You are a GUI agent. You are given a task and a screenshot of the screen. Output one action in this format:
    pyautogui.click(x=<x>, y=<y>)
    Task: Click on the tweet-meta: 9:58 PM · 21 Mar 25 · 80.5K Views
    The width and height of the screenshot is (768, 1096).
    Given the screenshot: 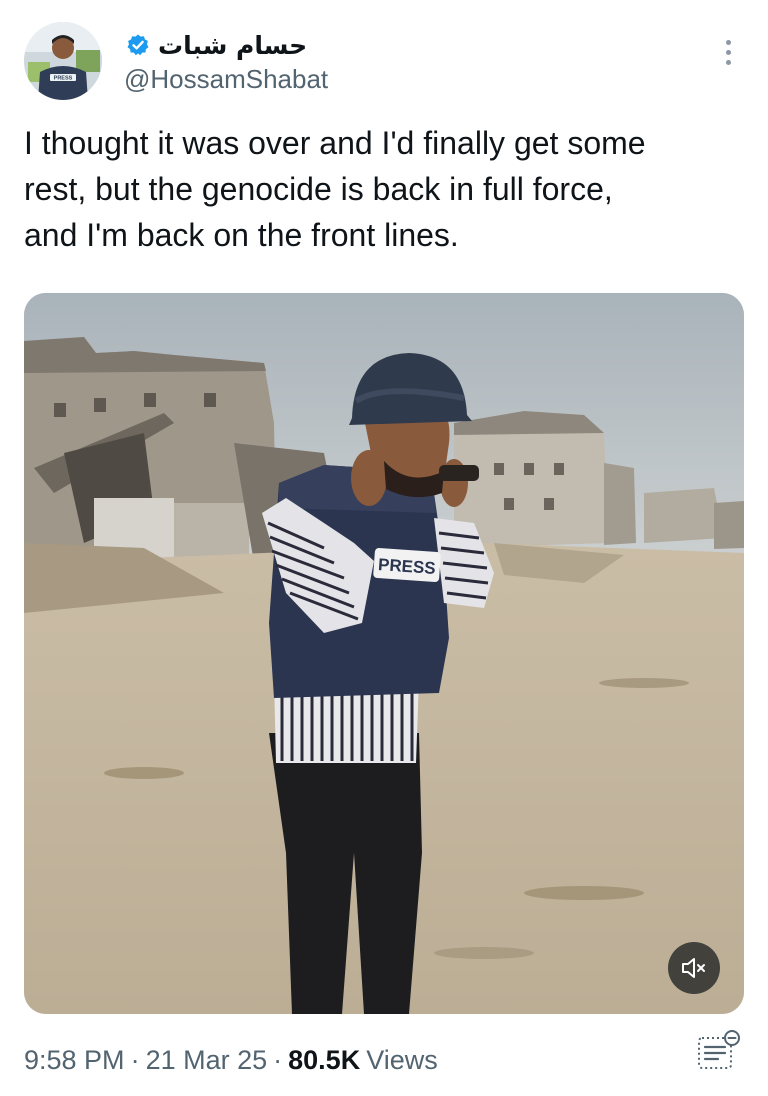 What is the action you would take?
    pyautogui.click(x=231, y=1060)
    